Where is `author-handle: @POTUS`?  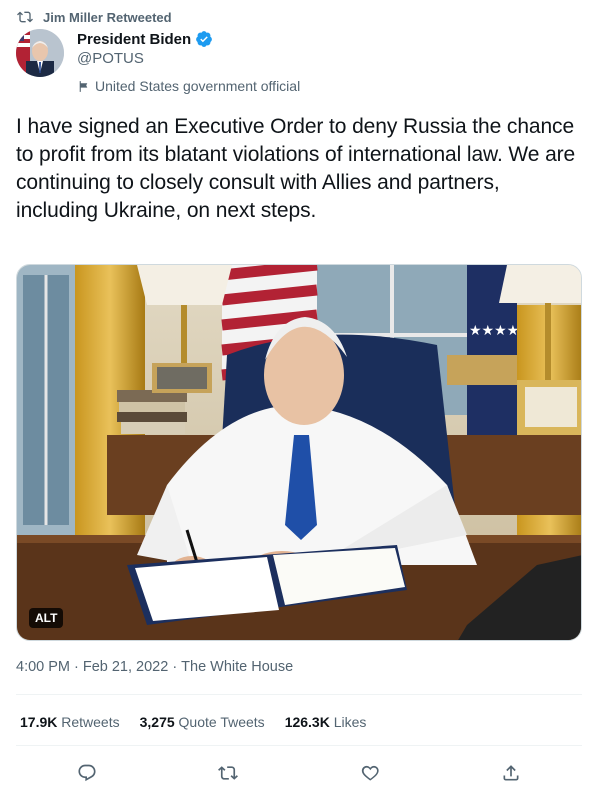 author-handle: @POTUS is located at coordinates (188, 60).